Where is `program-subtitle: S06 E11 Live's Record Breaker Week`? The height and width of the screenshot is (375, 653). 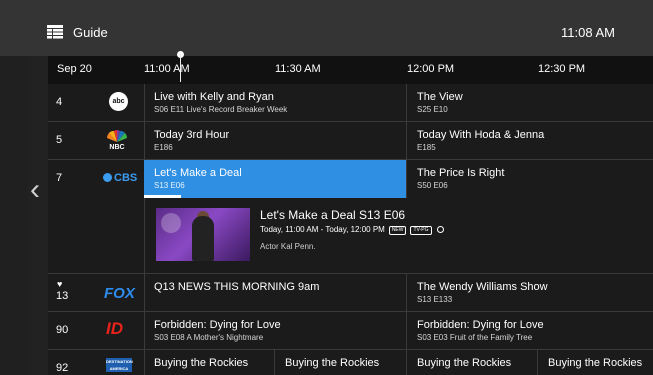 program-subtitle: S06 E11 Live's Record Breaker Week is located at coordinates (221, 109).